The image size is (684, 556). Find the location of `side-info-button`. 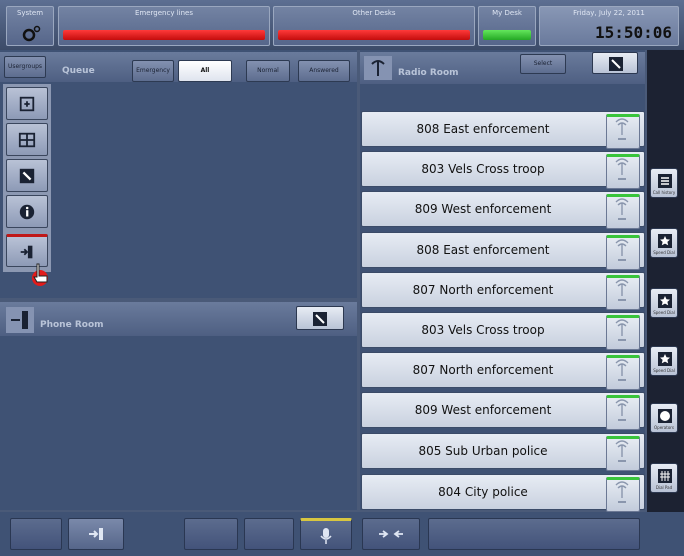

side-info-button is located at coordinates (27, 211).